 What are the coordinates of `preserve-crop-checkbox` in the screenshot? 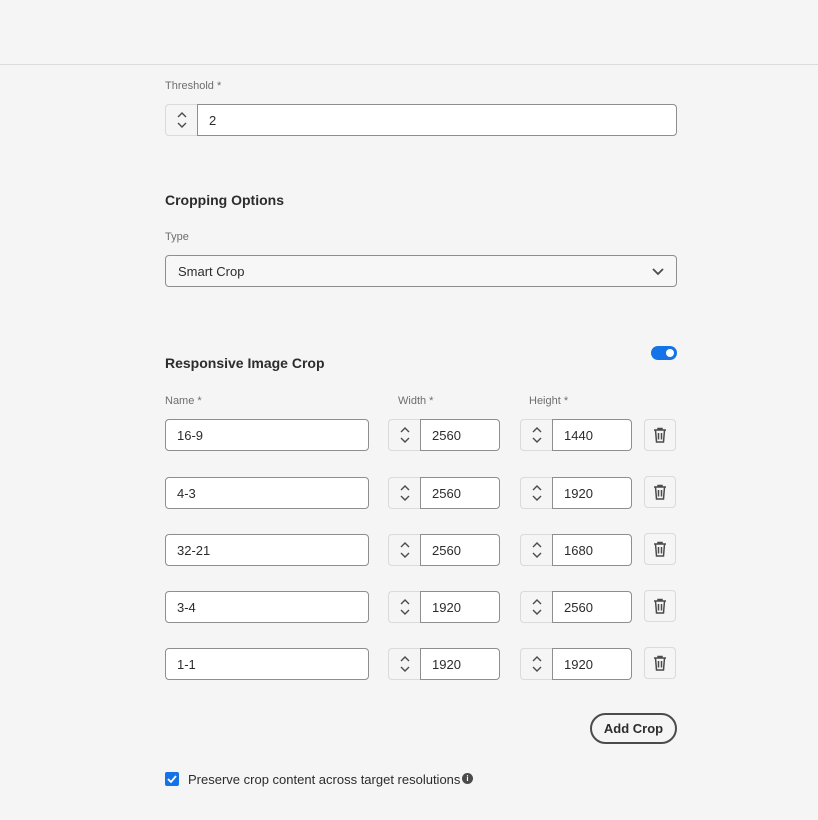 It's located at (172, 779).